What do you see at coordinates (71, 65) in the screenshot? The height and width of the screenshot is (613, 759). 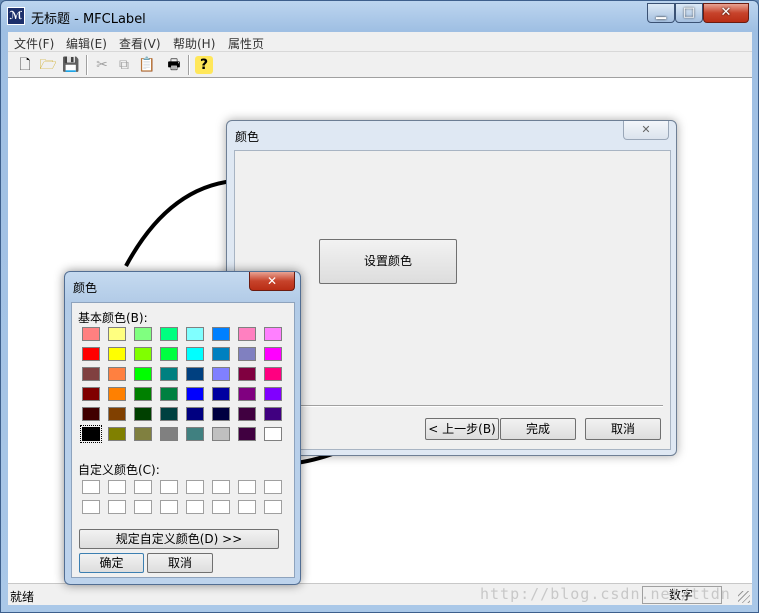 I see `save-disk-icon: 💾` at bounding box center [71, 65].